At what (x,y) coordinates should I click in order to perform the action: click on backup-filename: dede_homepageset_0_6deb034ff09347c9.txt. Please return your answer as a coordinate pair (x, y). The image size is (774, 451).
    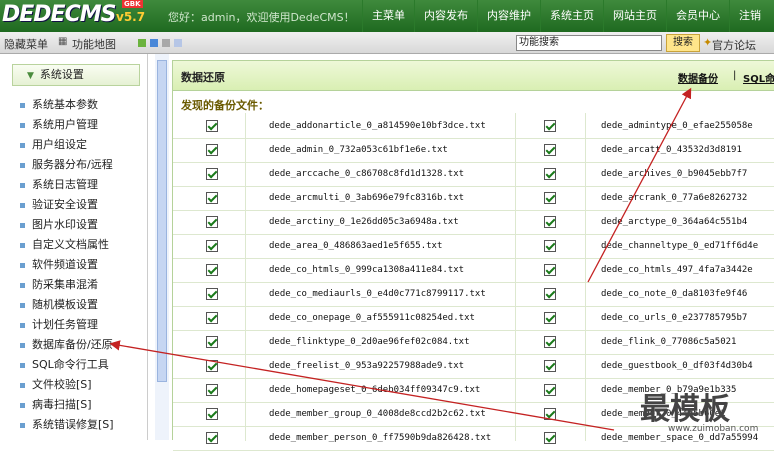
    Looking at the image, I should click on (375, 390).